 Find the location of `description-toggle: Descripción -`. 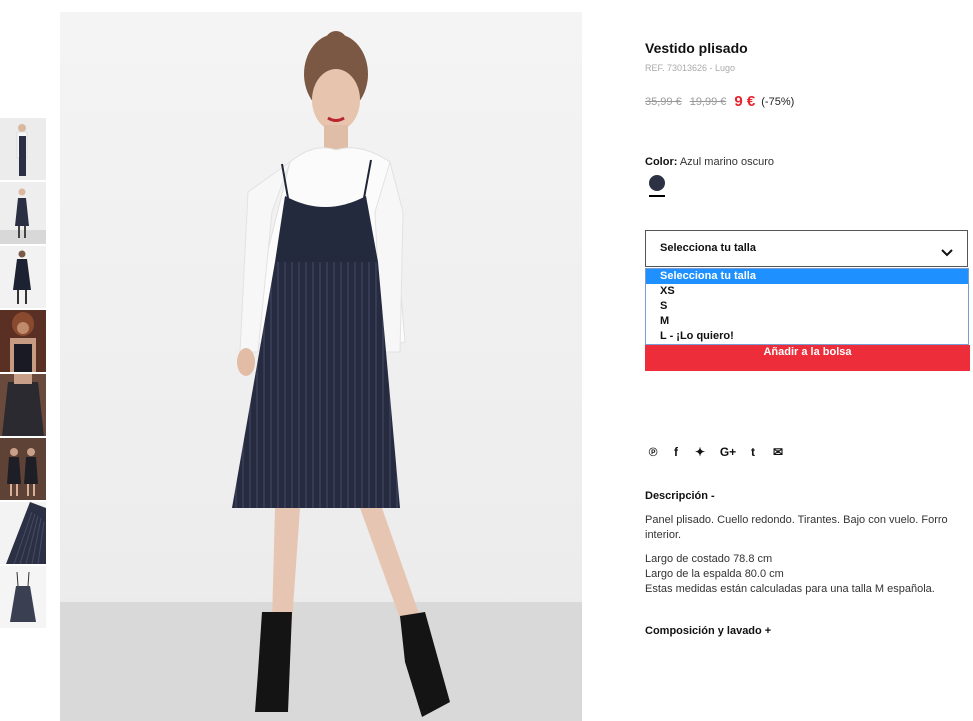

description-toggle: Descripción - is located at coordinates (680, 496).